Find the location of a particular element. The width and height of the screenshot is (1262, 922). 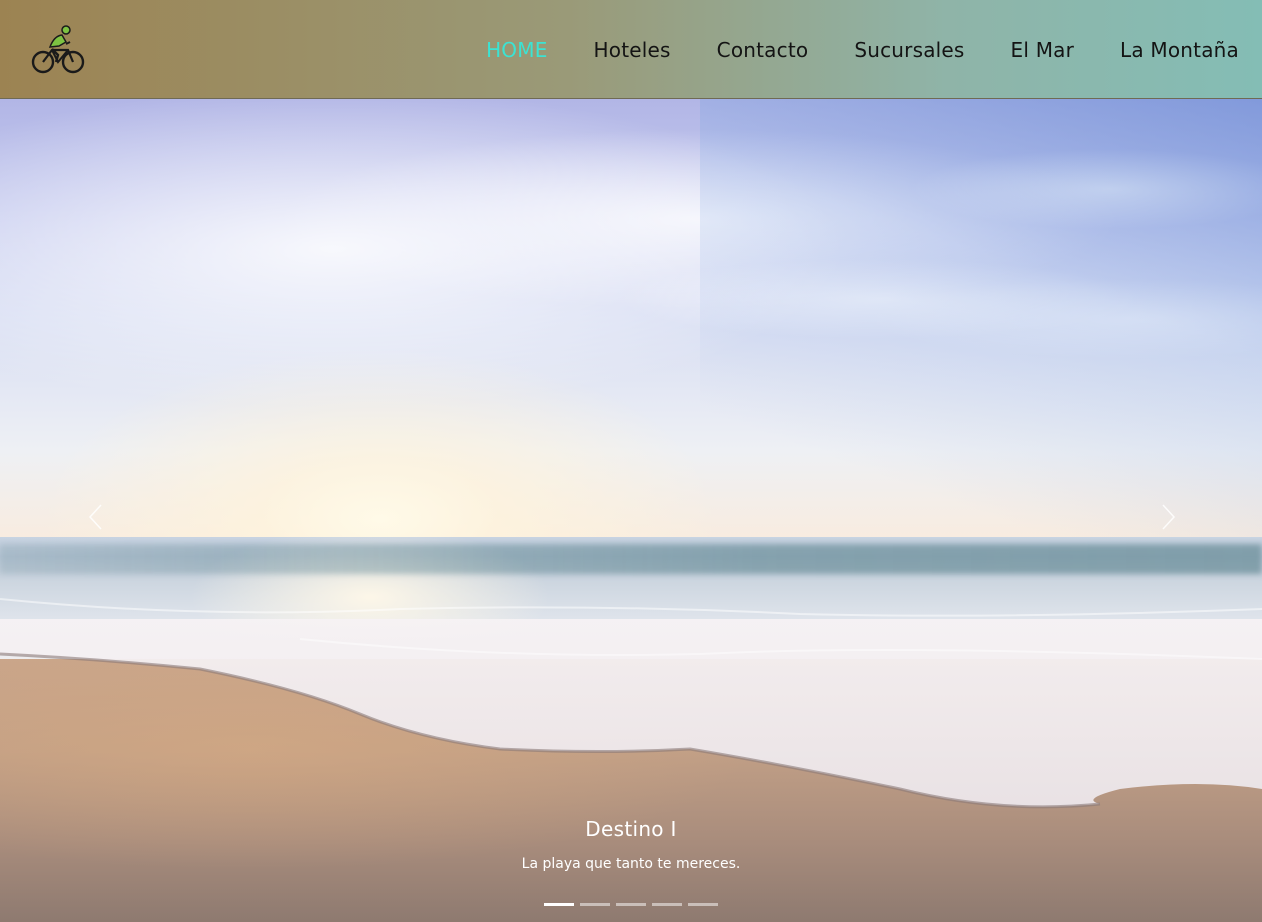

nav-link-hoteles: Hoteles is located at coordinates (632, 50).